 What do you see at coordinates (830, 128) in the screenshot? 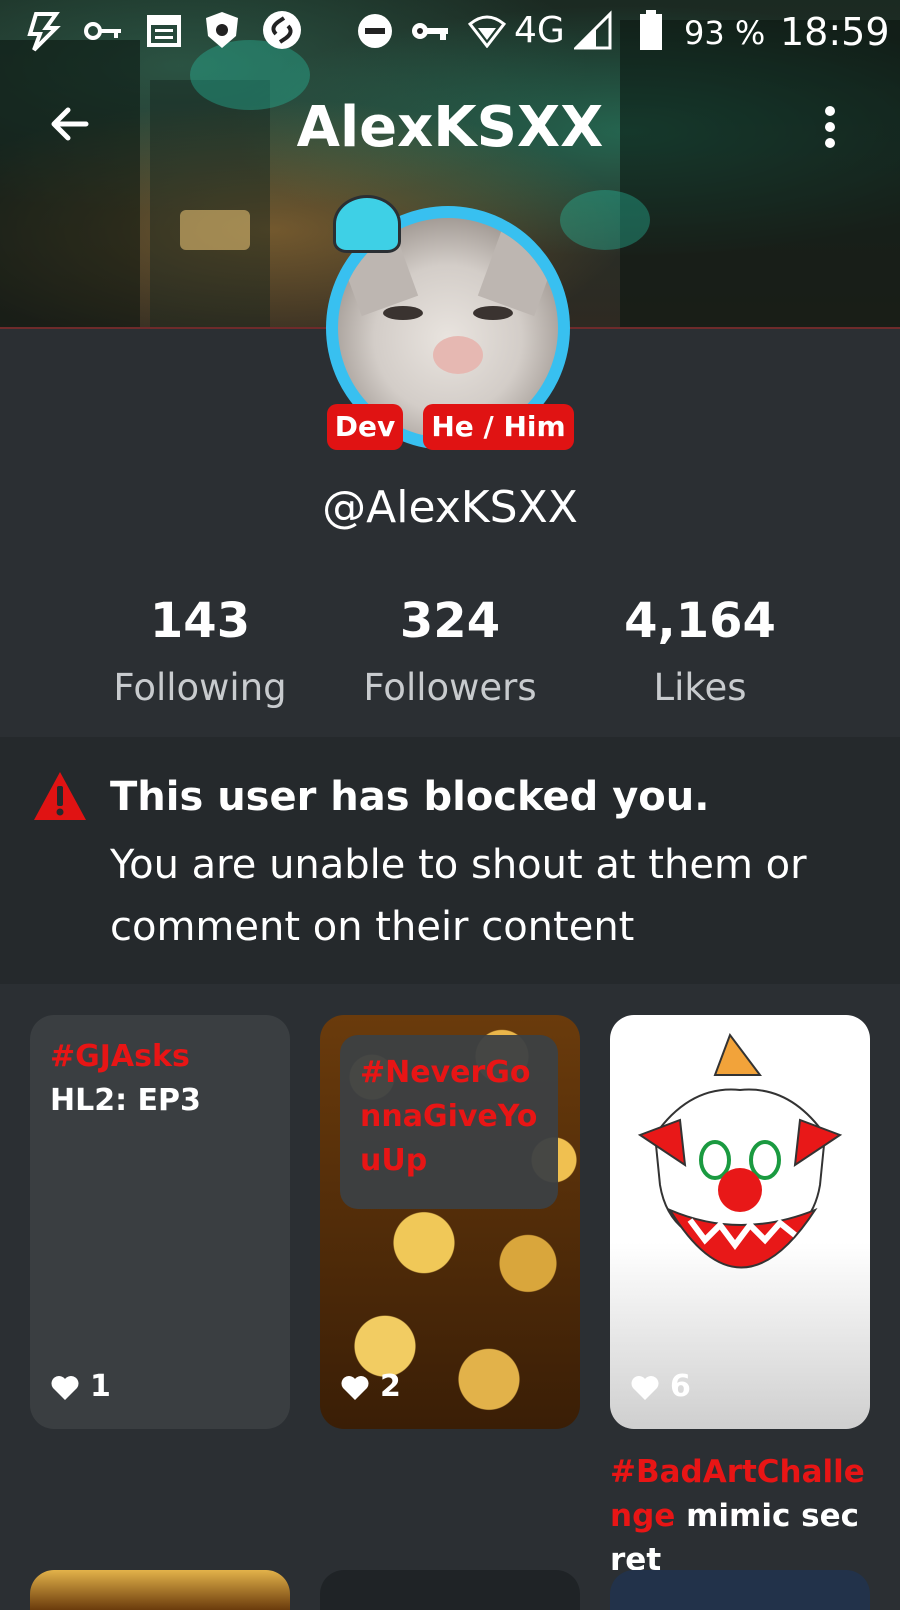
I see `more-vert-icon` at bounding box center [830, 128].